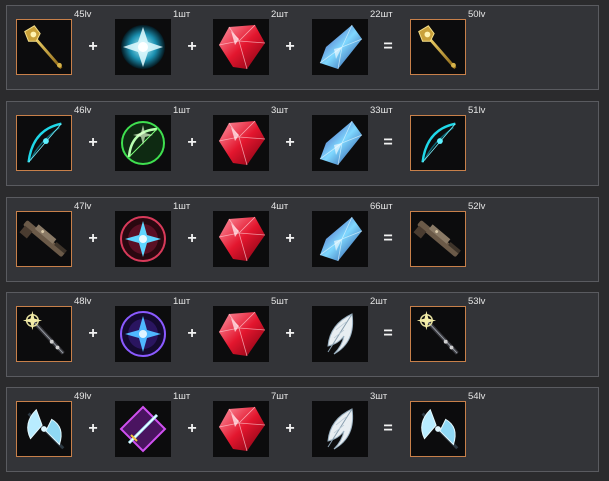  I want to click on result-weapon-level-label: 52lv, so click(477, 206).